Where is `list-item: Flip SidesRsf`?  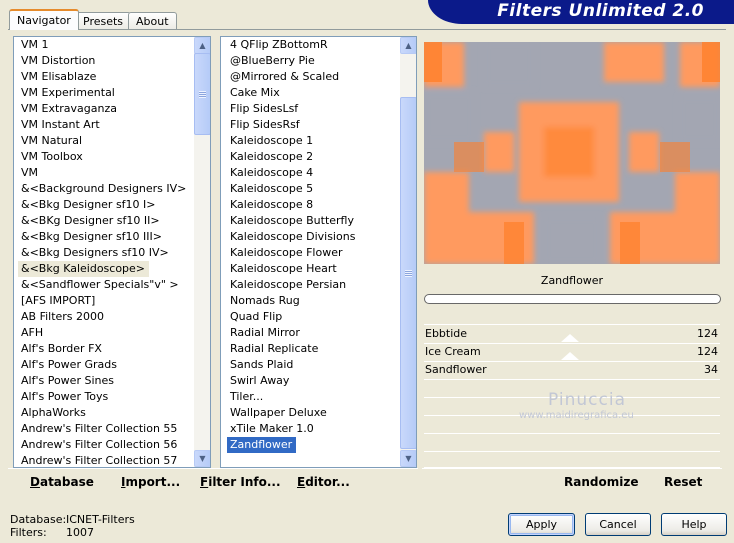
list-item: Flip SidesRsf is located at coordinates (263, 124).